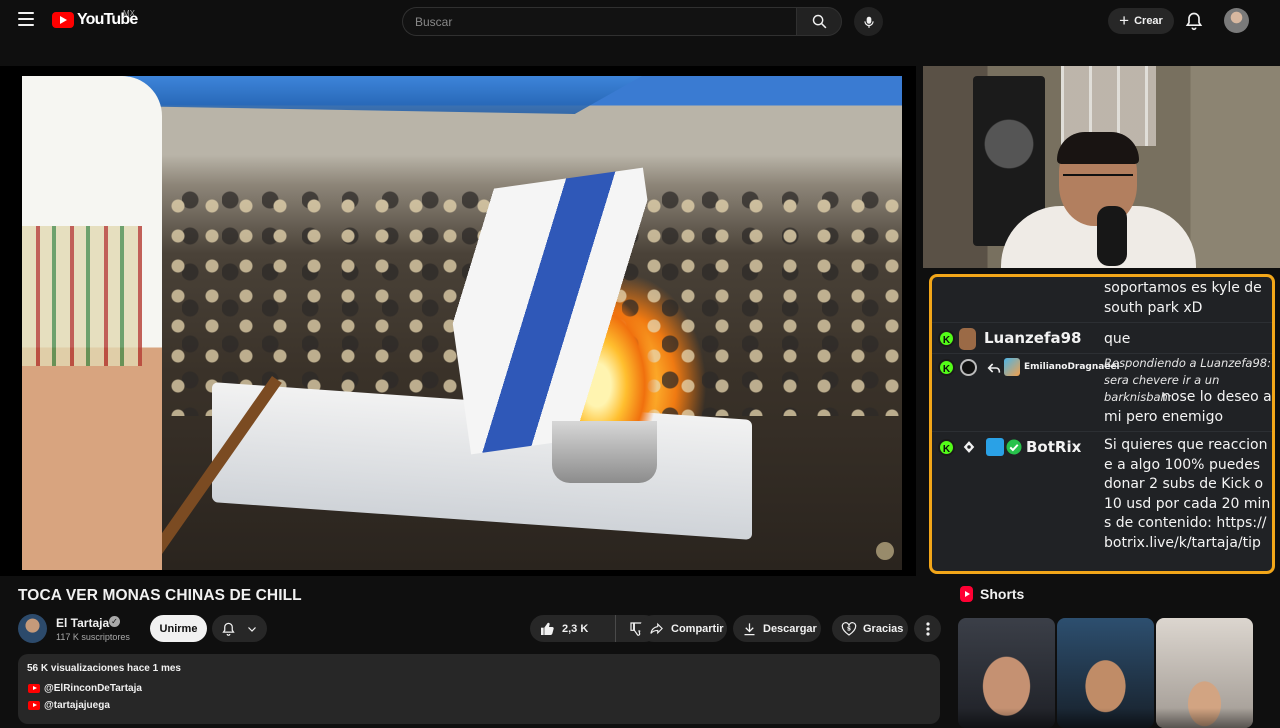 The width and height of the screenshot is (1280, 728). I want to click on create-button: + Crear, so click(1141, 21).